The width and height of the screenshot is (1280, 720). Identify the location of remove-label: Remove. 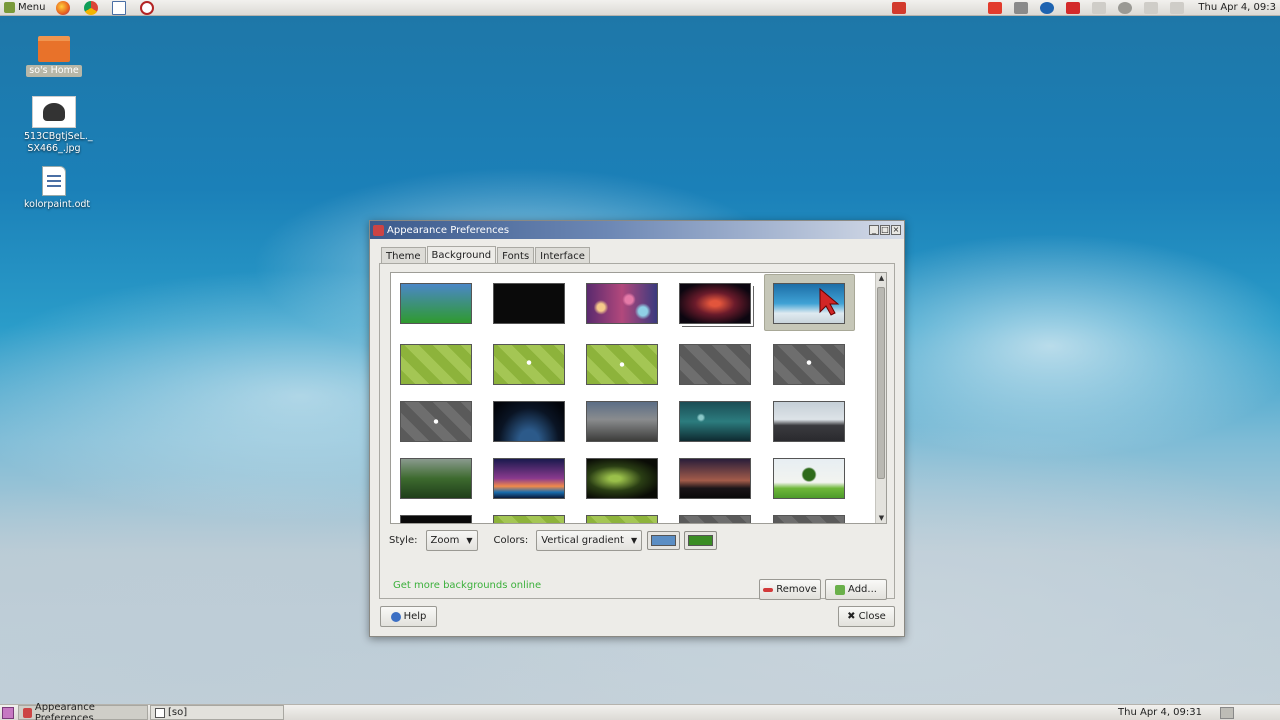
(796, 589).